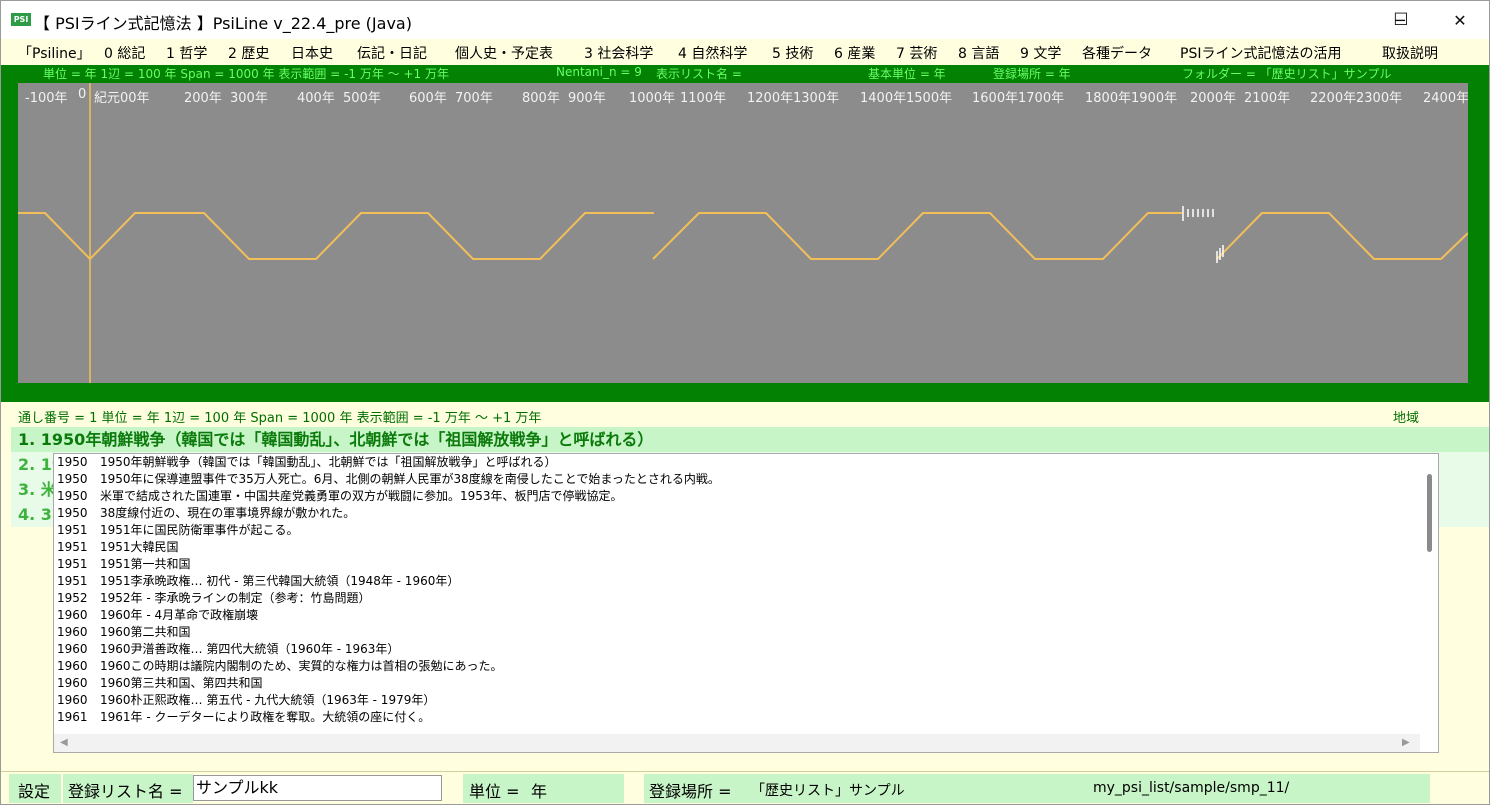 This screenshot has width=1490, height=805. Describe the element at coordinates (699, 74) in the screenshot. I see `info-display-list: 表示リスト名 =` at that location.